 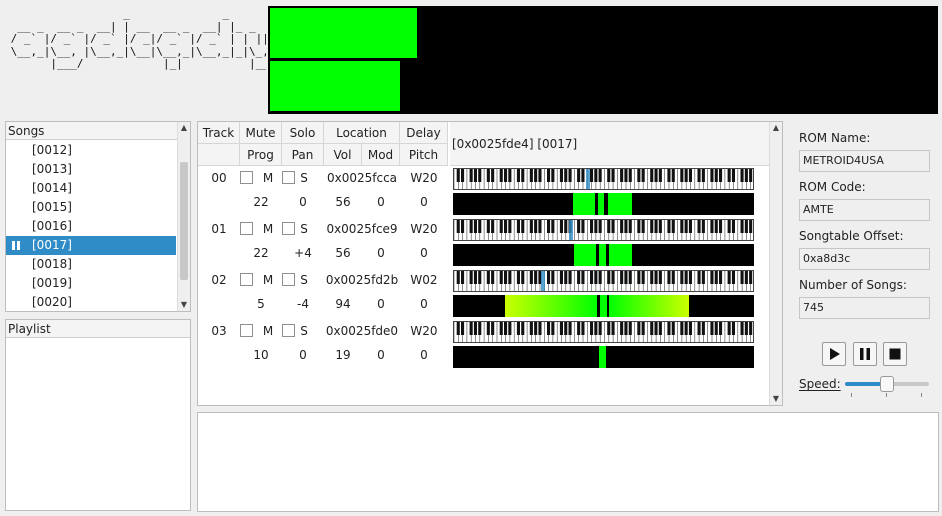 What do you see at coordinates (91, 226) in the screenshot?
I see `song-list-item: [0016]` at bounding box center [91, 226].